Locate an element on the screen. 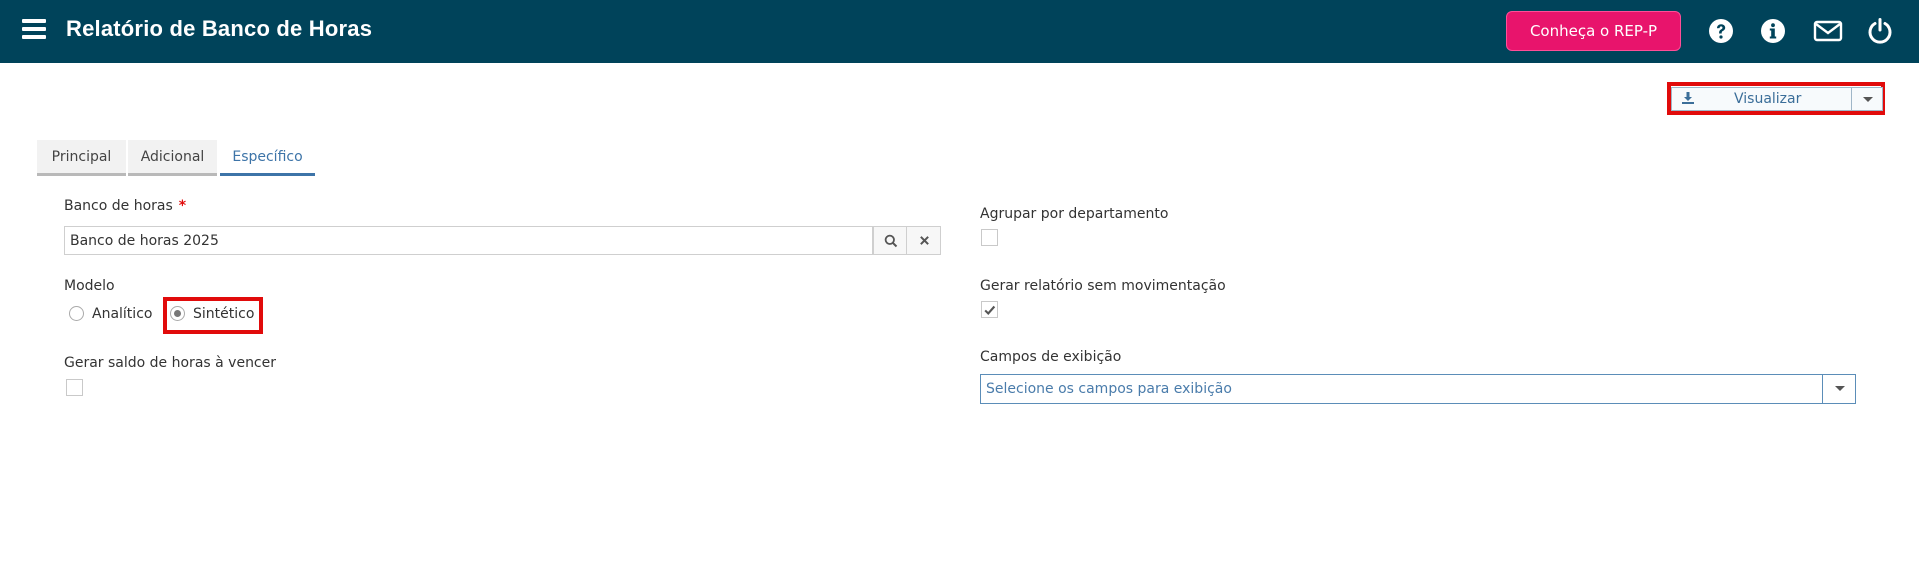 Image resolution: width=1919 pixels, height=581 pixels. search-icon is located at coordinates (891, 241).